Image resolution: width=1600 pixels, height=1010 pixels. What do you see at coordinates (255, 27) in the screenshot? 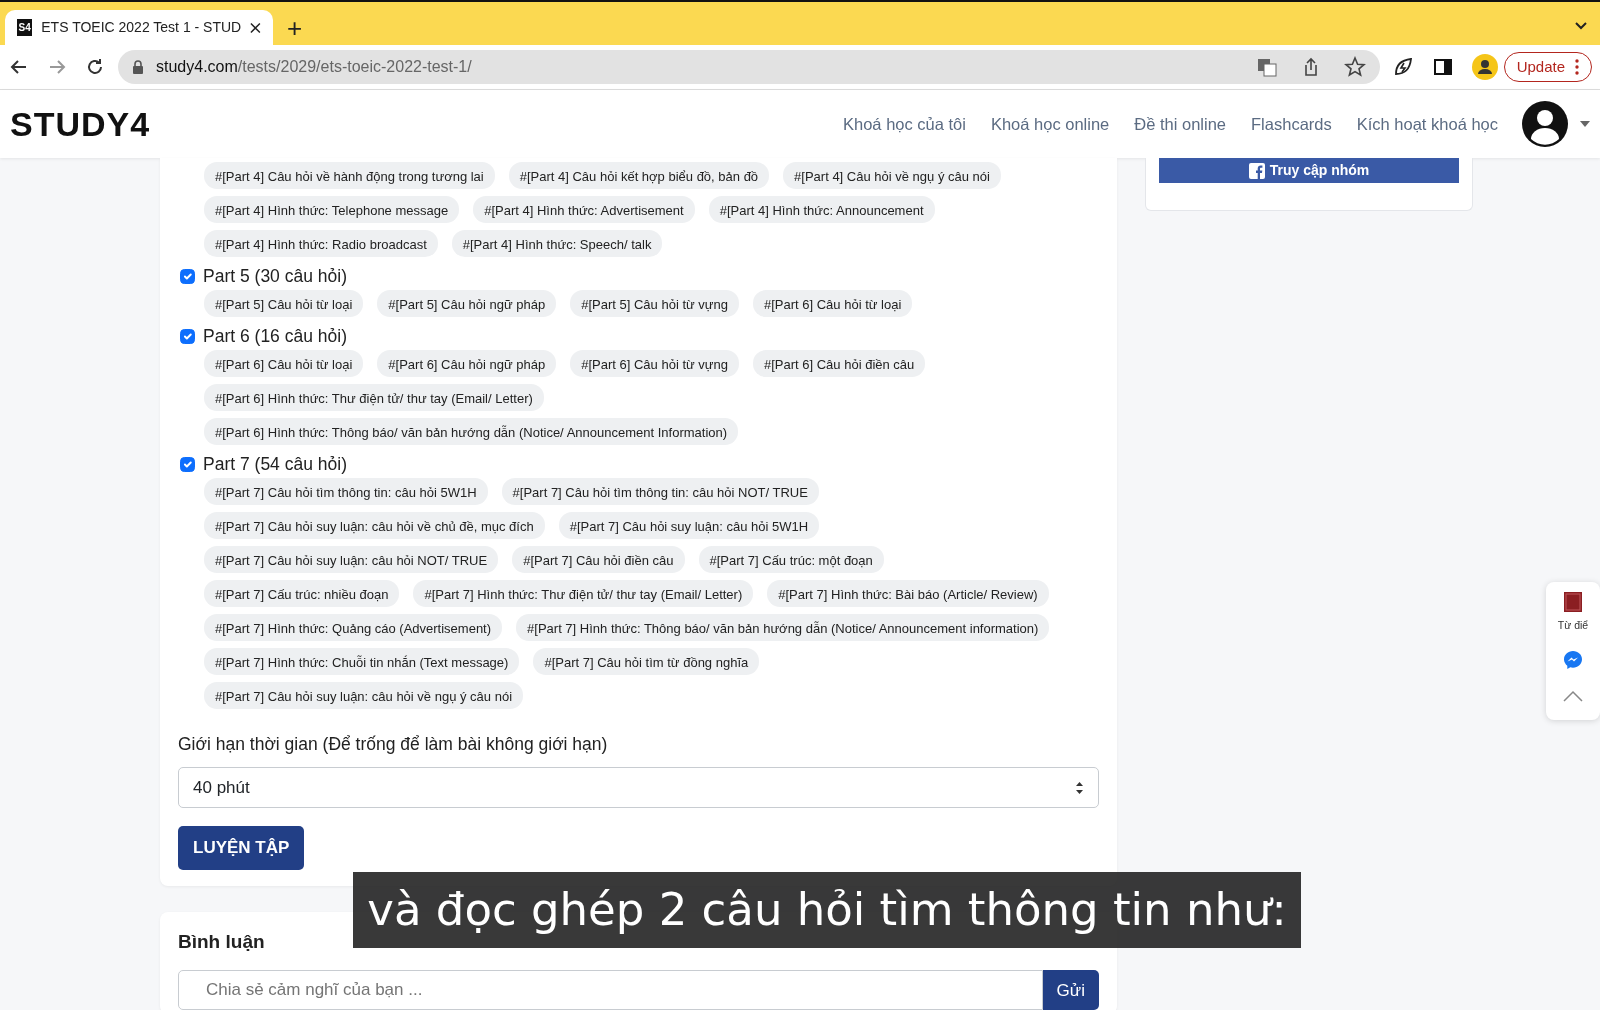
I see `close-icon` at bounding box center [255, 27].